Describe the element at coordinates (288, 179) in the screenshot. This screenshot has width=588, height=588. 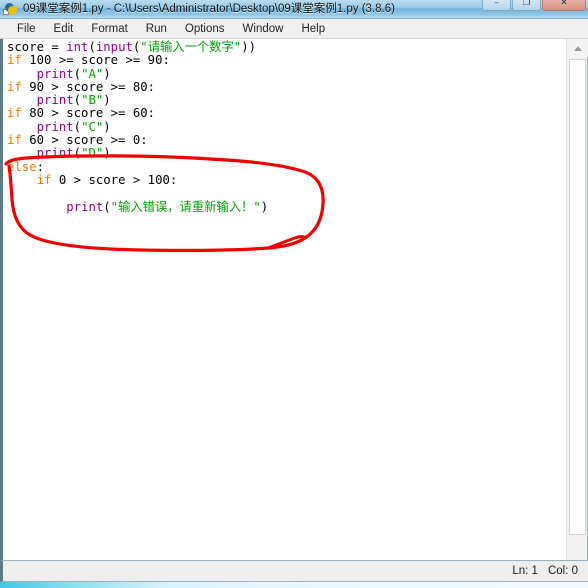
I see `code-line: if 0 > score > 100:` at that location.